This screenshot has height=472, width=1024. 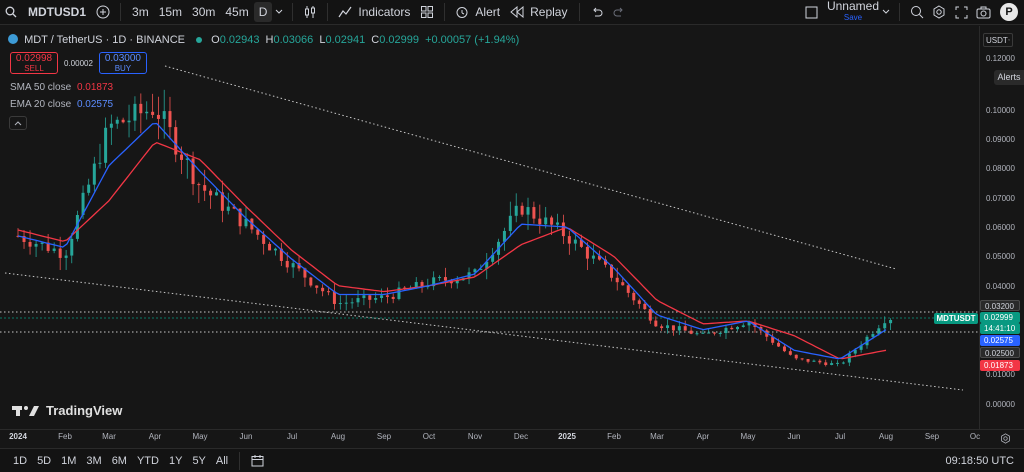 I want to click on time-tick: Oct, so click(x=429, y=436).